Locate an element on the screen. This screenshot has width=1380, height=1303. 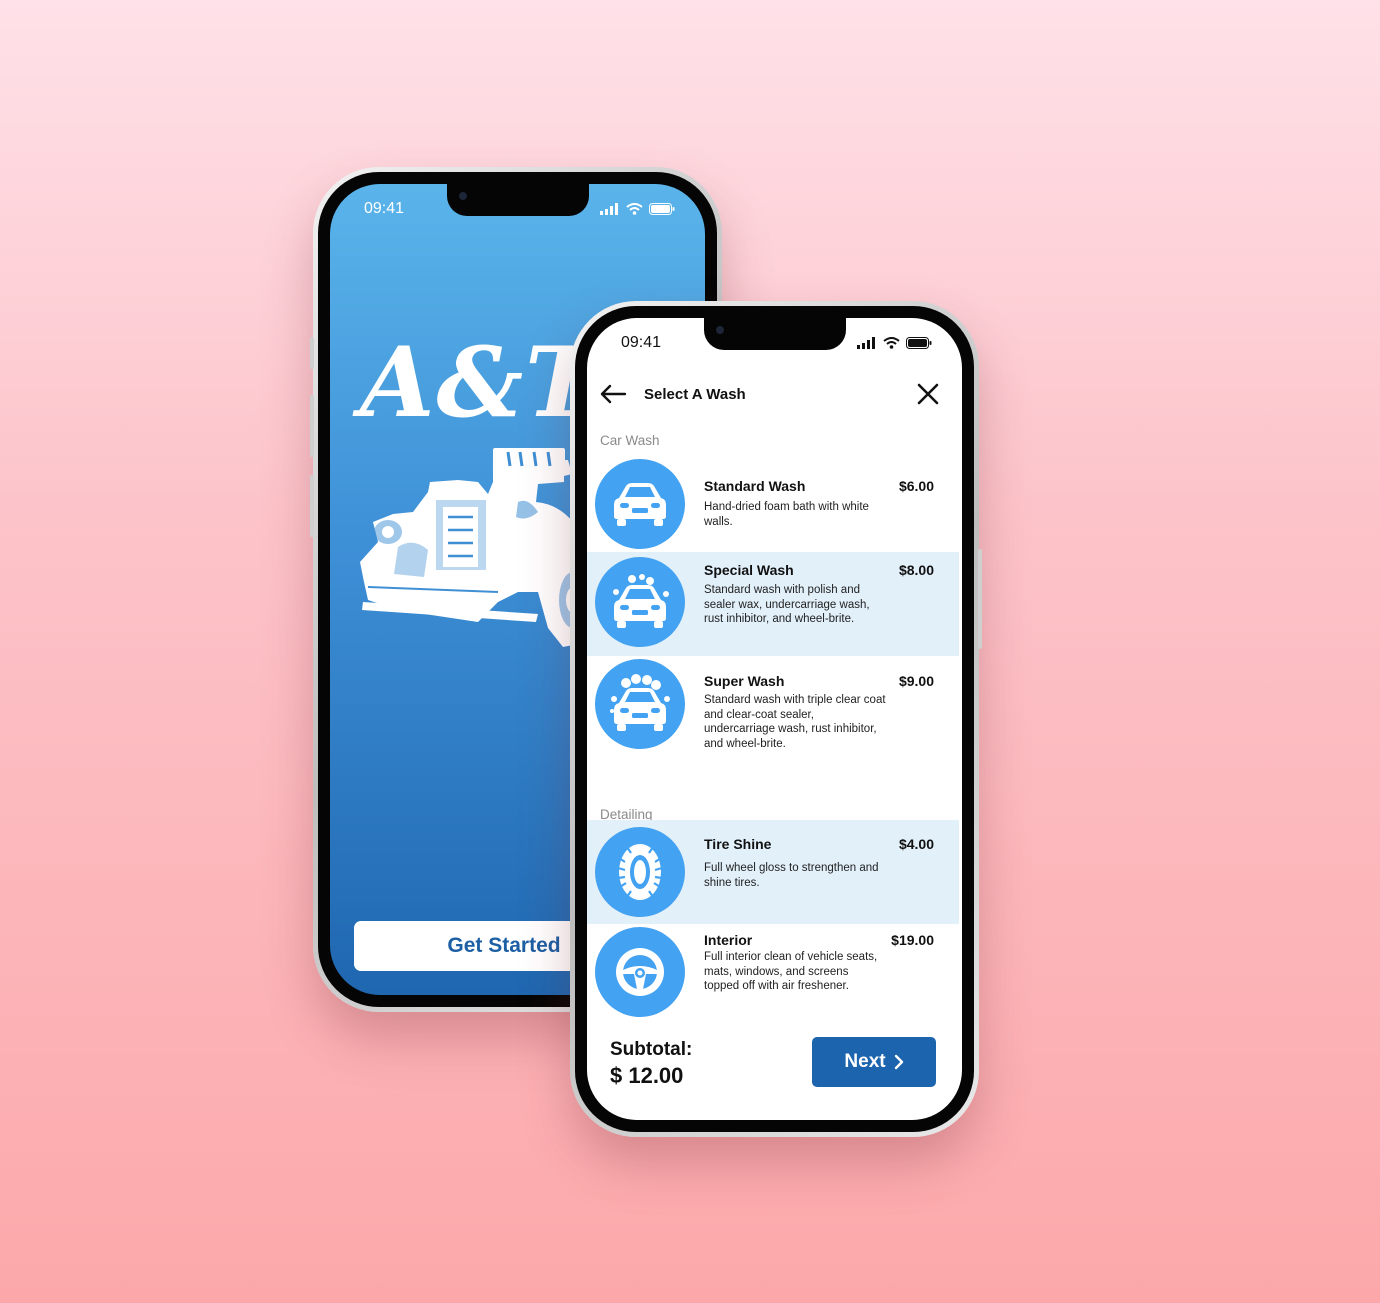
car-bubbles-icon is located at coordinates (640, 602).